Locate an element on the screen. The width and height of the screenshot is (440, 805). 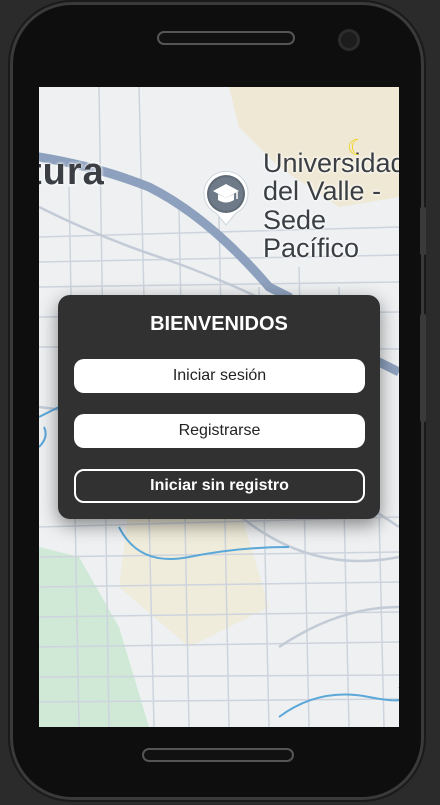
graduation-cap-icon is located at coordinates (226, 198).